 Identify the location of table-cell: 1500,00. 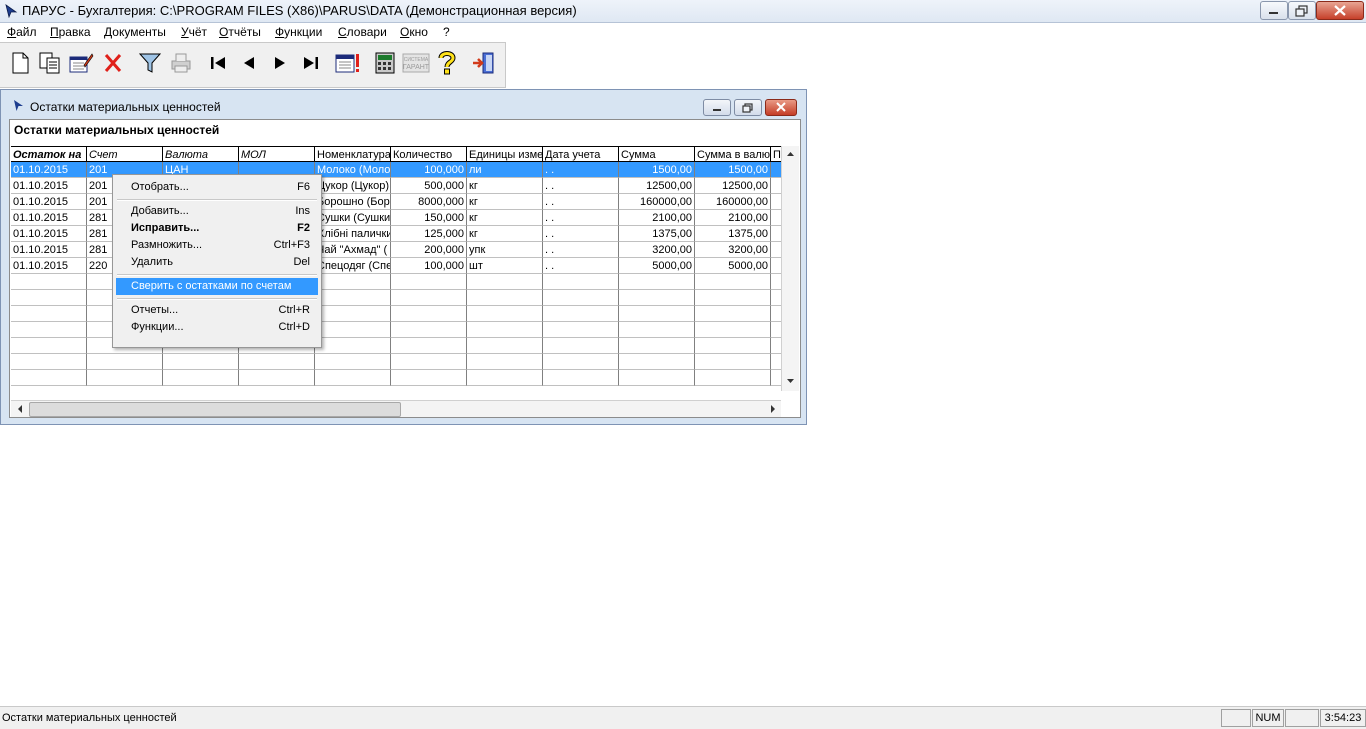
(657, 170).